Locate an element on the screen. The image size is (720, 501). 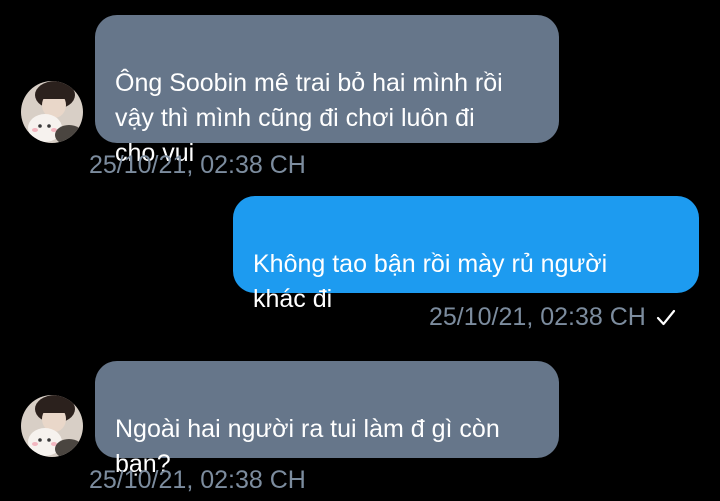
message-timestamp-row: 25/10/21, 02:38 CH is located at coordinates (552, 318).